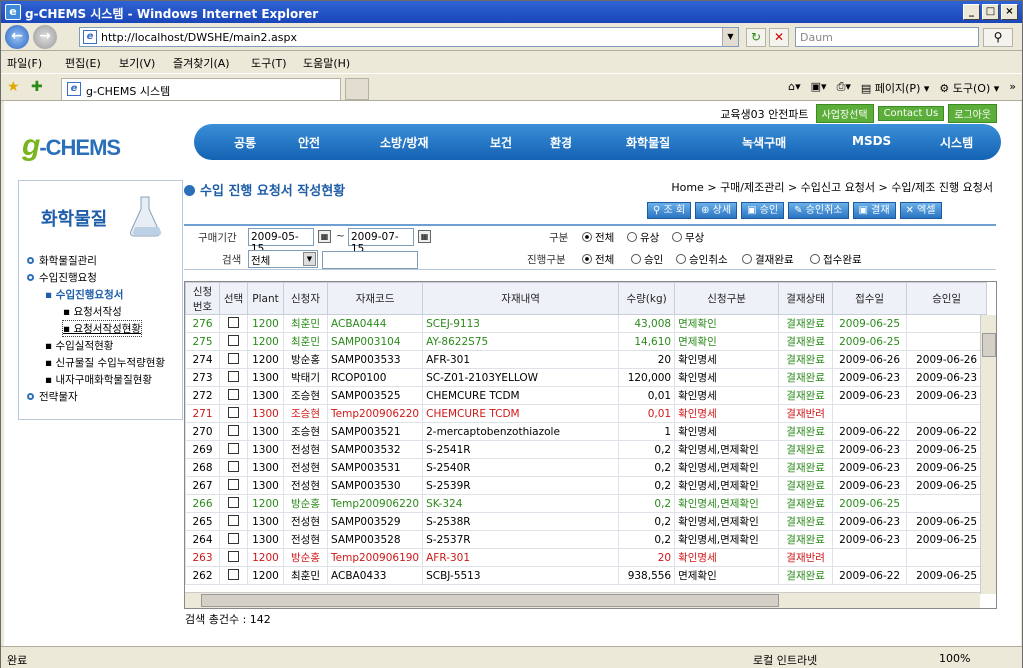  What do you see at coordinates (702, 259) in the screenshot?
I see `radio-prog-cancel: 승인취소` at bounding box center [702, 259].